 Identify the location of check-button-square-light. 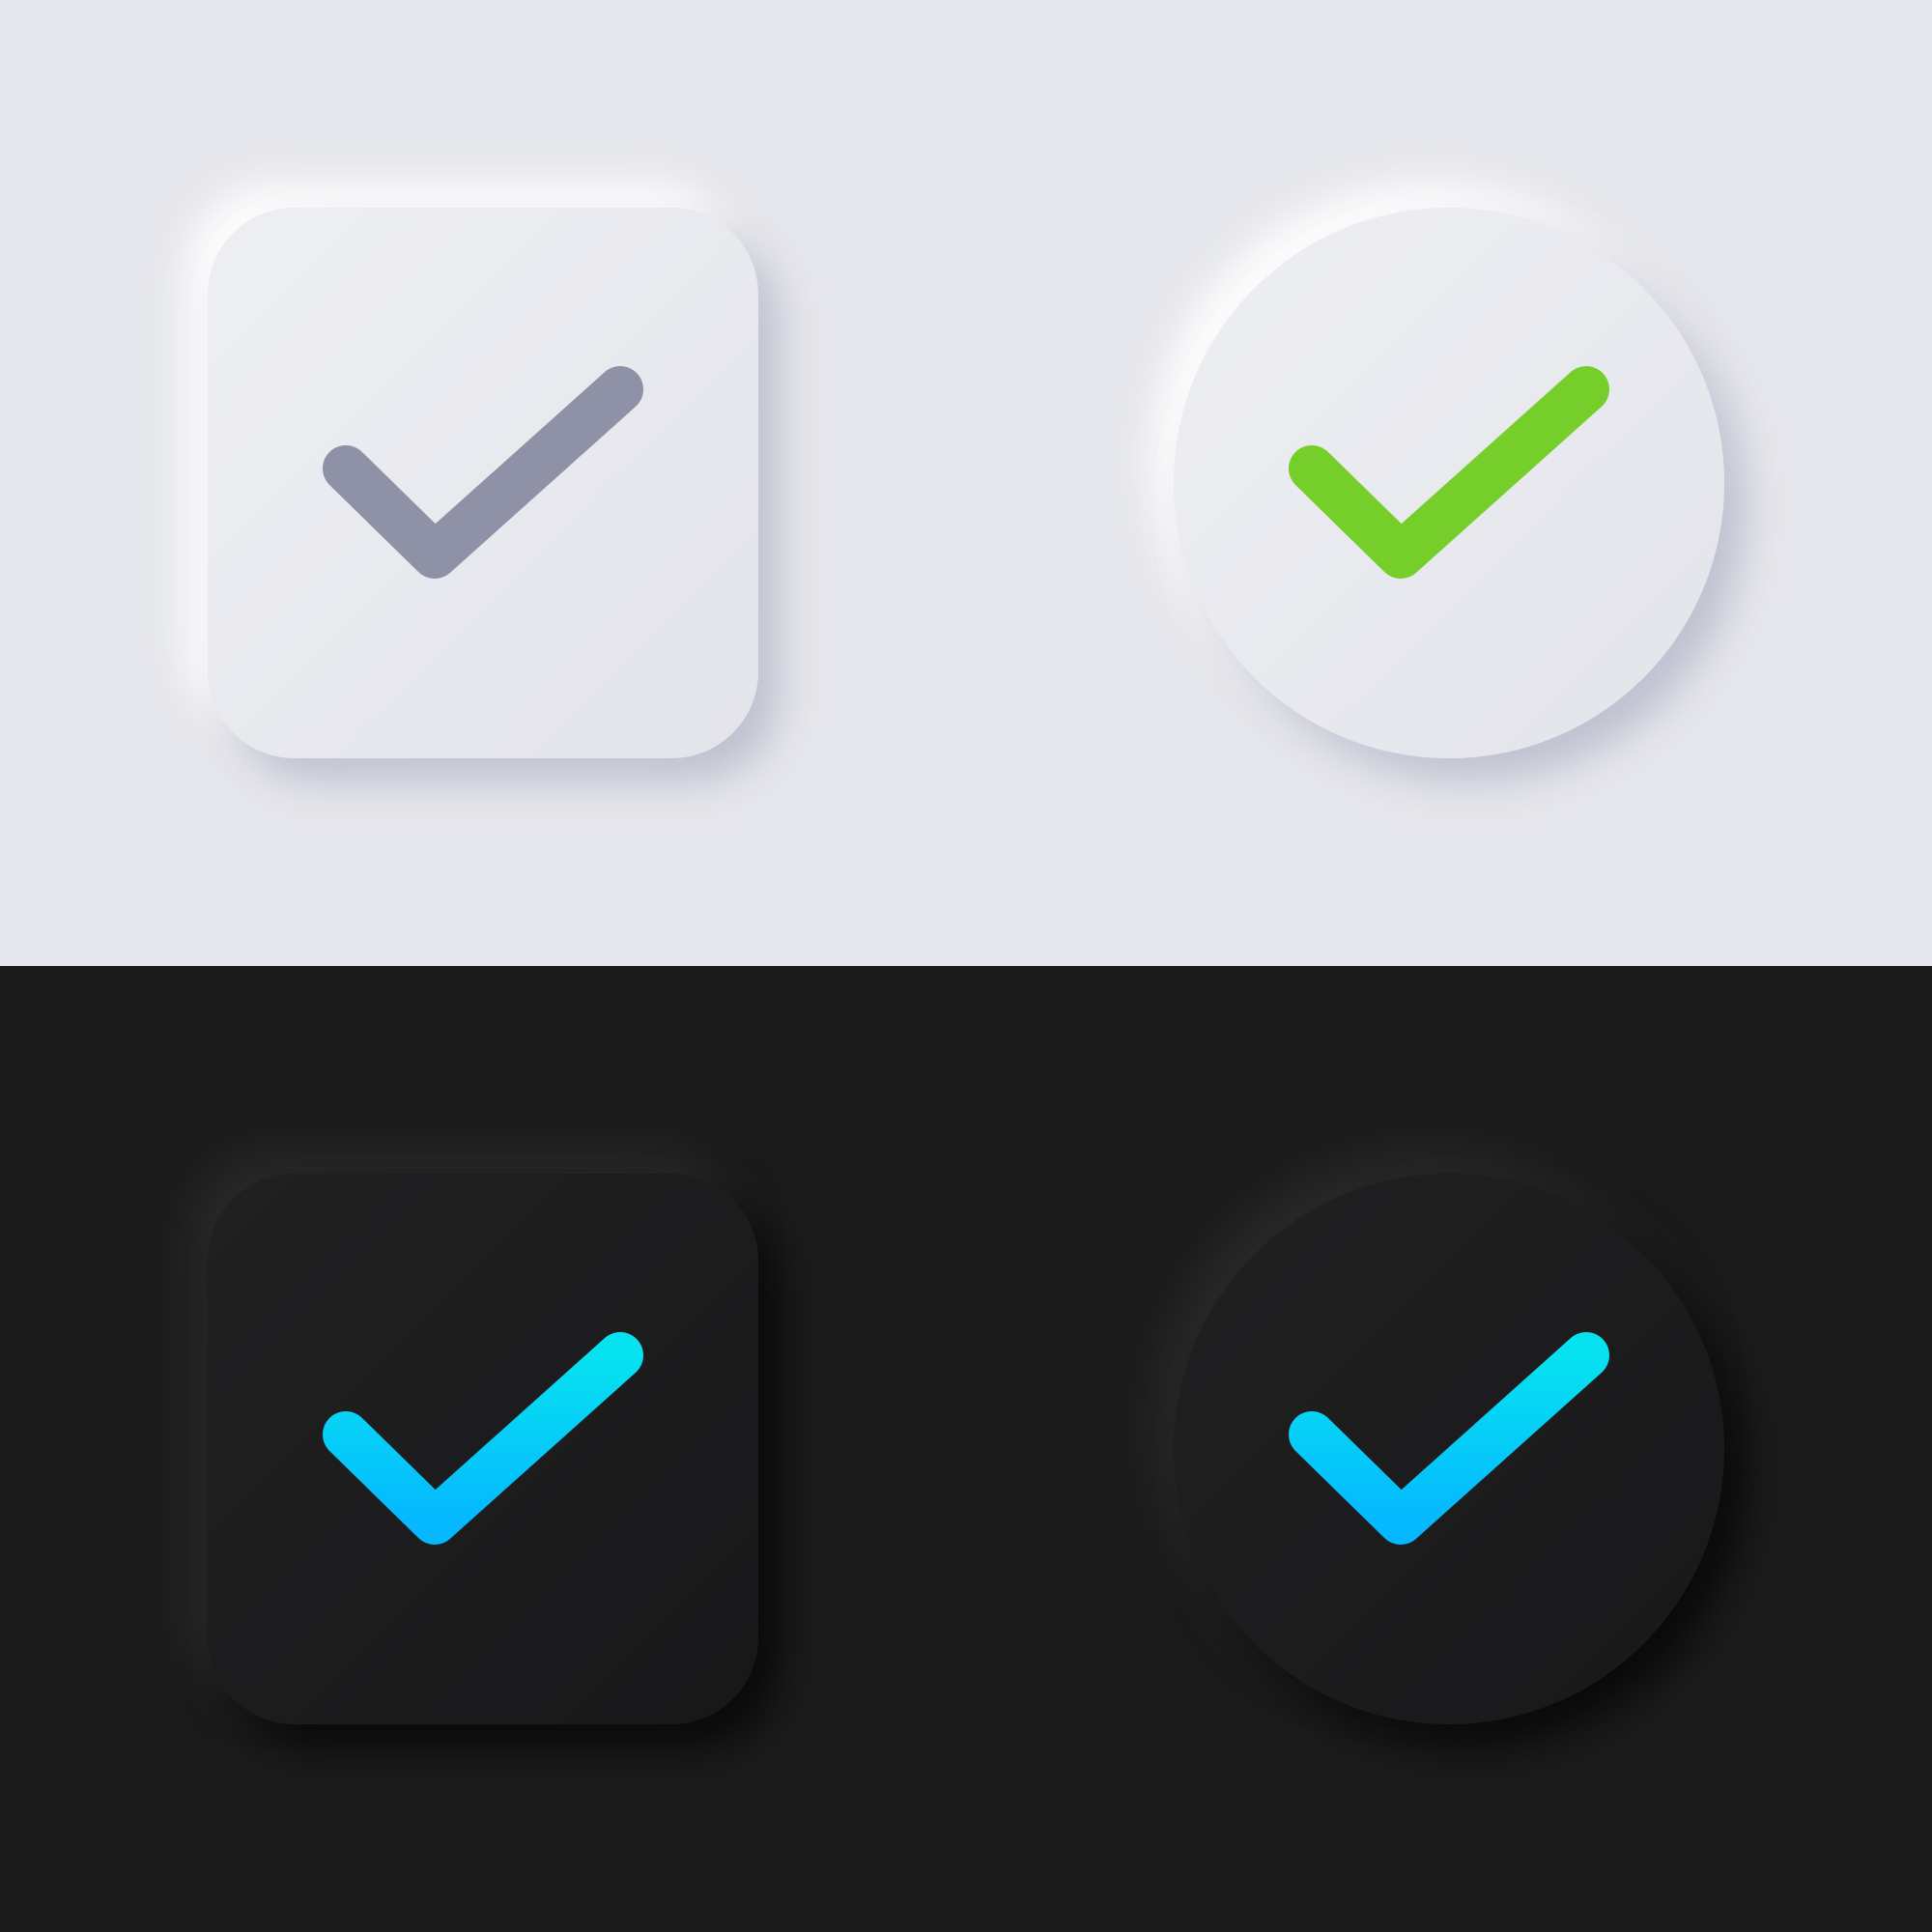
(483, 483).